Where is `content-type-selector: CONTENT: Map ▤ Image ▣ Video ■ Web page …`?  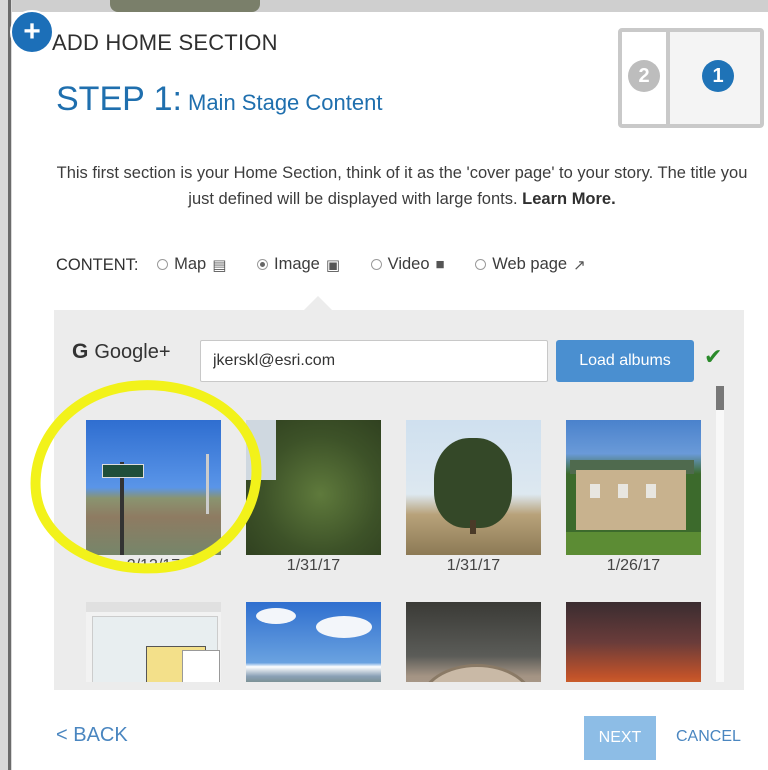 content-type-selector: CONTENT: Map ▤ Image ▣ Video ■ Web page … is located at coordinates (334, 265).